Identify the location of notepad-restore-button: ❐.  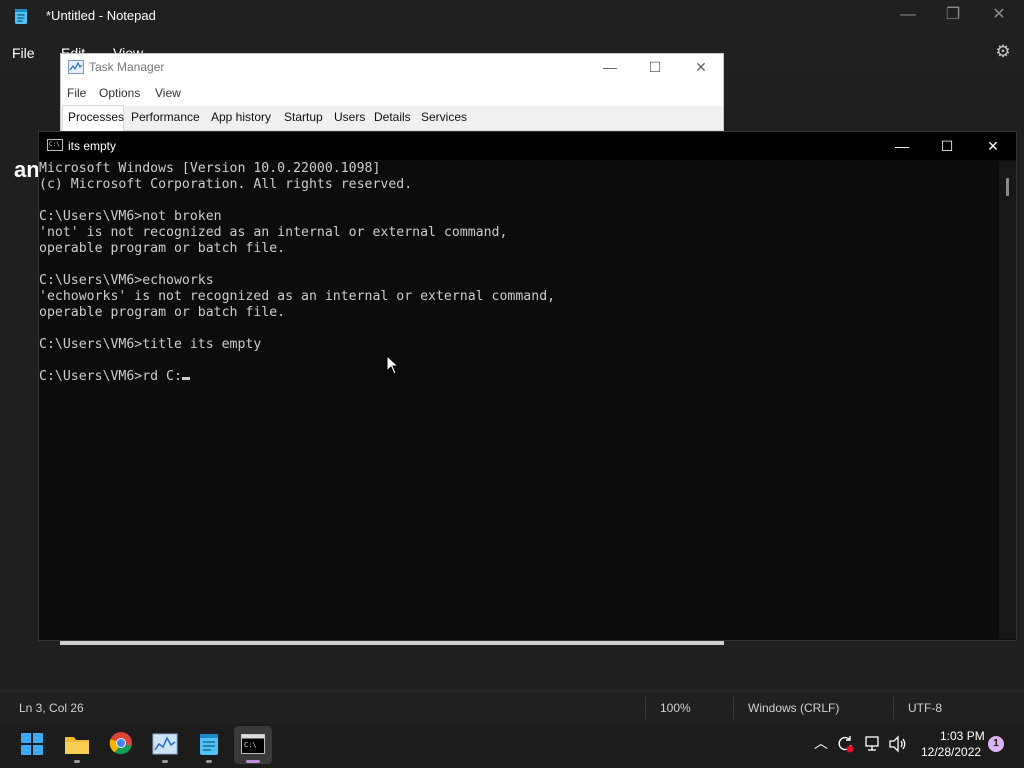
(953, 16).